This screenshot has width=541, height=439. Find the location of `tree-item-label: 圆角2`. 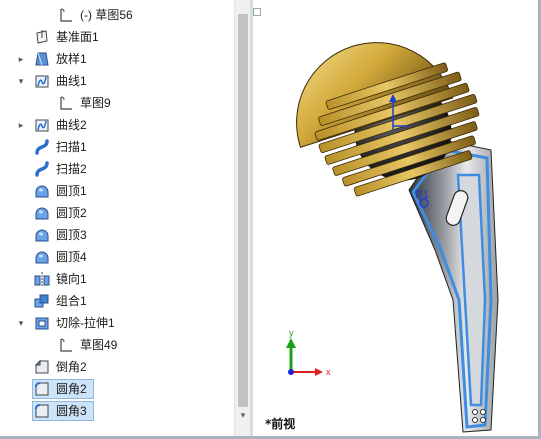

tree-item-label: 圆角2 is located at coordinates (71, 389).